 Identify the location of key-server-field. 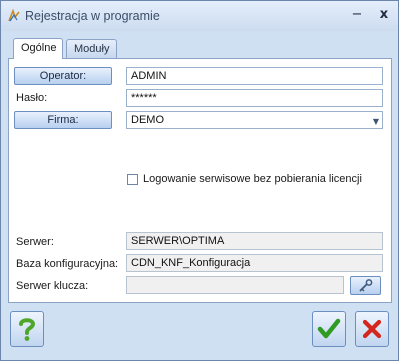
(235, 285).